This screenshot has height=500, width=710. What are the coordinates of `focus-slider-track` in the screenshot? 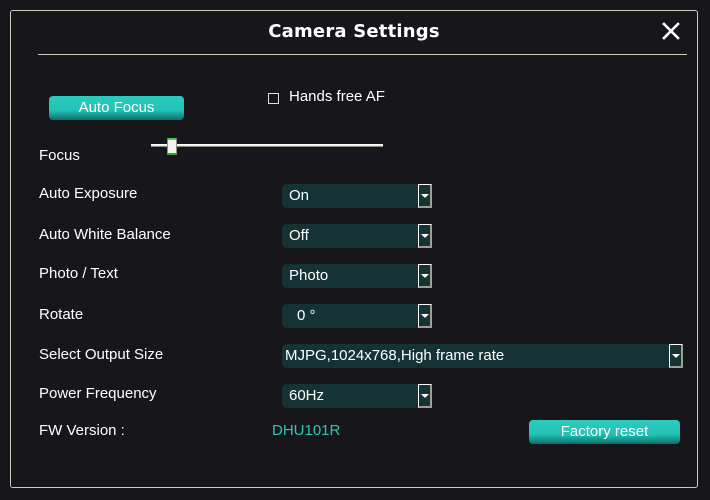 It's located at (267, 145).